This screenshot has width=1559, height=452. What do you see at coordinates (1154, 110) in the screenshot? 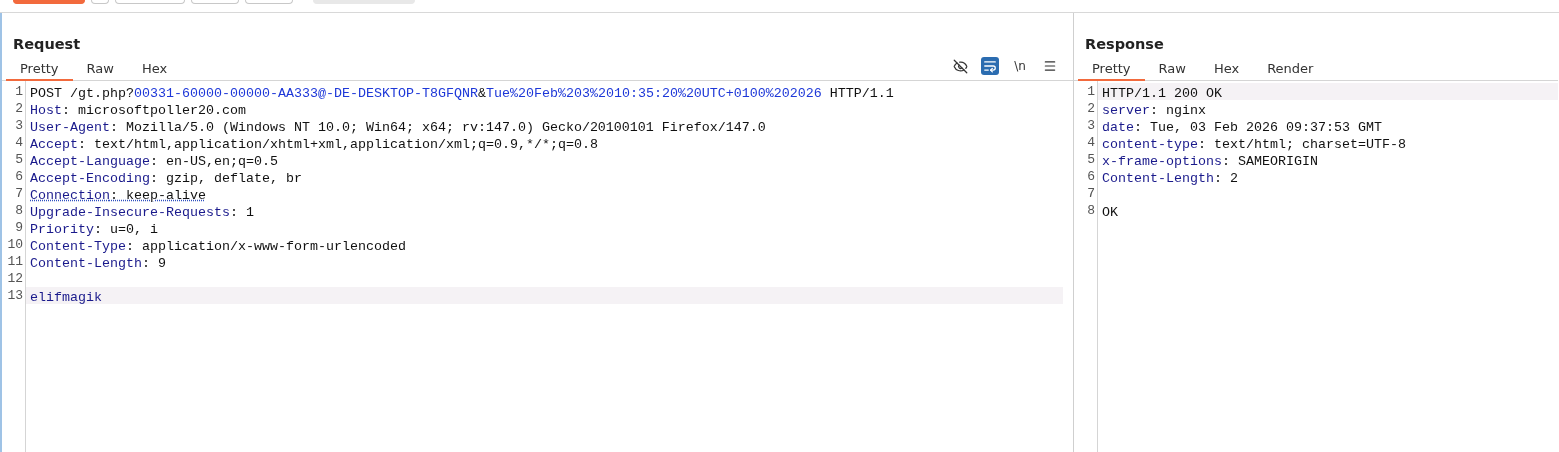
I see `code-line: server: nginx` at bounding box center [1154, 110].